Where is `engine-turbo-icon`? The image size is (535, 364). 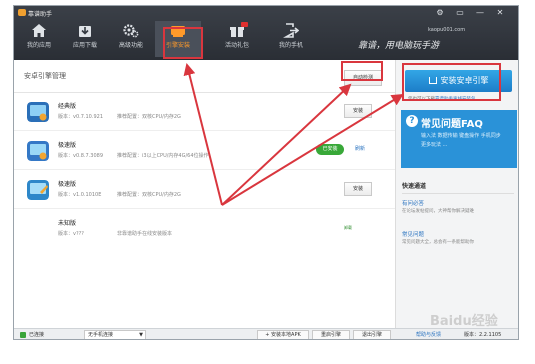 engine-turbo-icon is located at coordinates (38, 190).